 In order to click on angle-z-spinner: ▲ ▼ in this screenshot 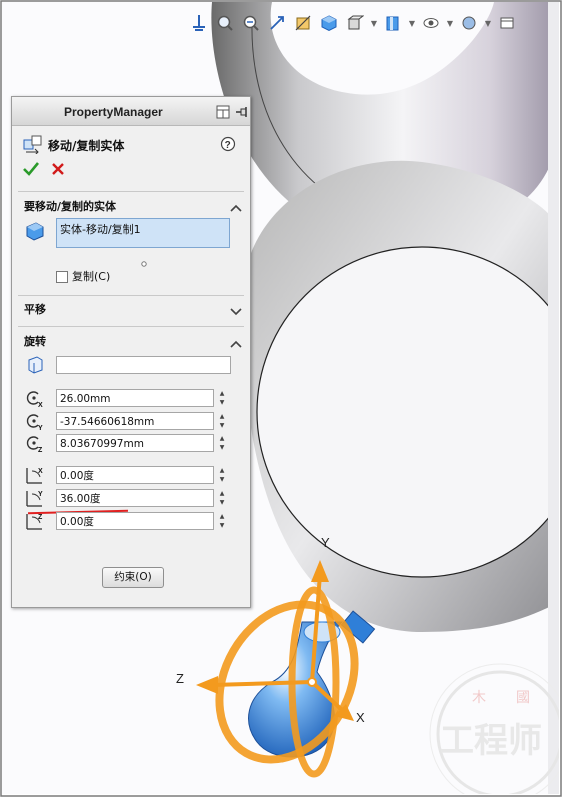, I will do `click(222, 521)`.